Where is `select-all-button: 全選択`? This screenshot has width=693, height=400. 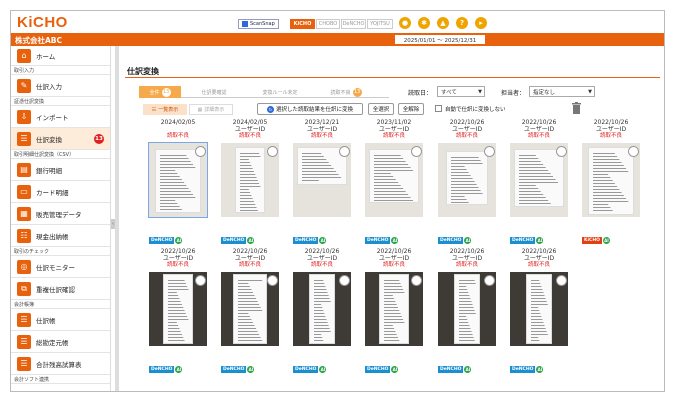 select-all-button: 全選択 is located at coordinates (381, 109).